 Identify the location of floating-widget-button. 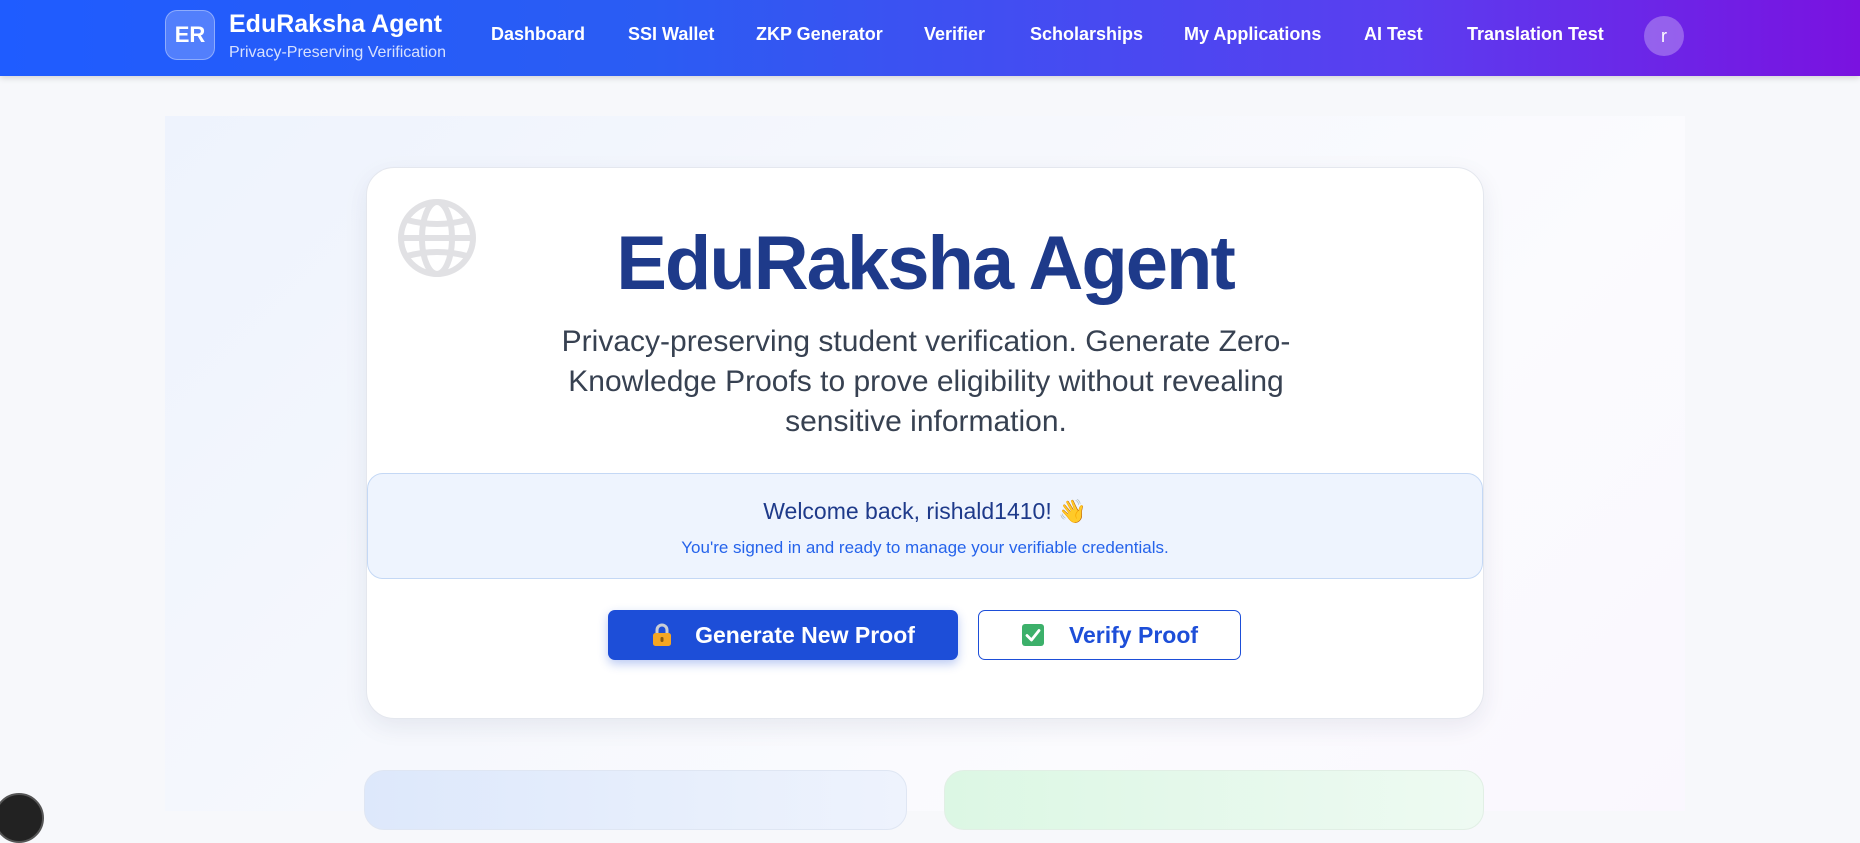
(22, 818).